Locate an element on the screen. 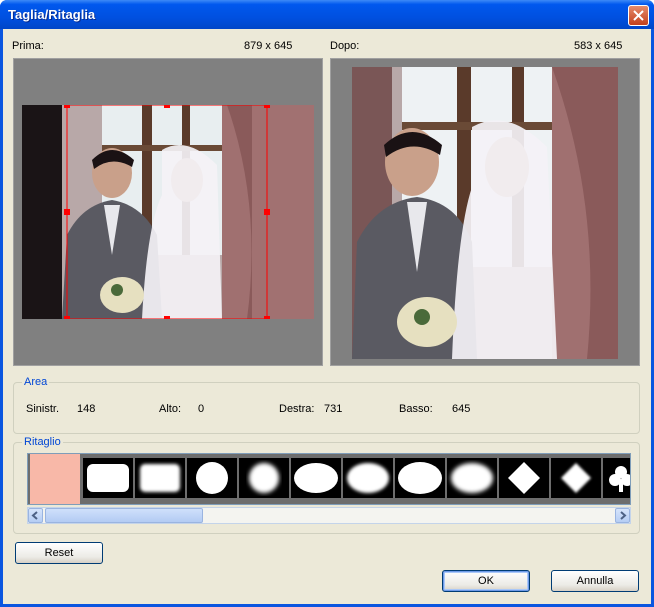 The image size is (654, 607). scroll-thumb is located at coordinates (124, 515).